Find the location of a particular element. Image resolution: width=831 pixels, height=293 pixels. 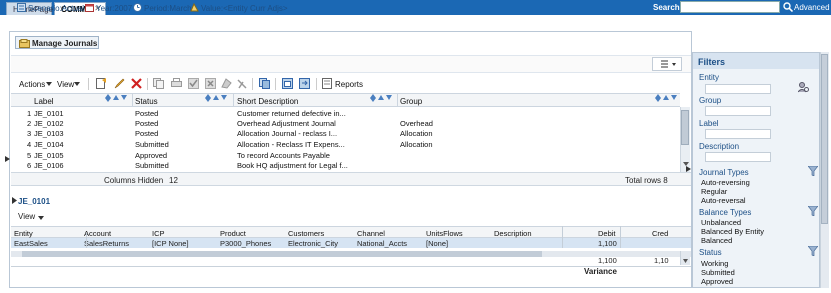

approve-icon is located at coordinates (193, 83).